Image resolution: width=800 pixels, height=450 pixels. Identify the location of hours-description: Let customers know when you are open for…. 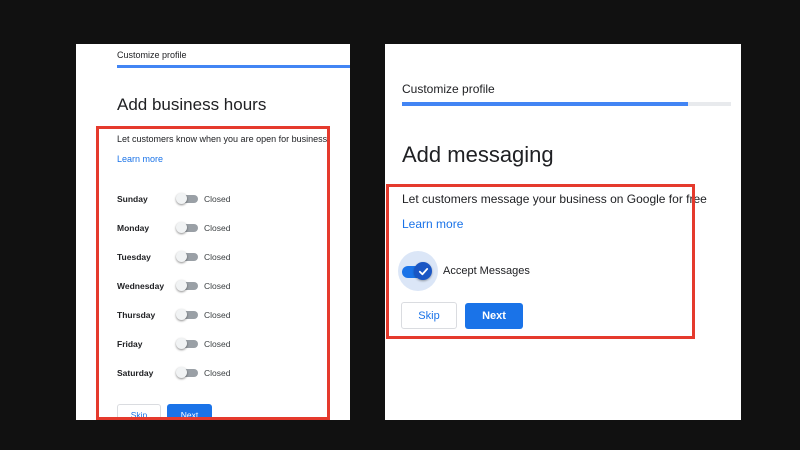
(222, 139).